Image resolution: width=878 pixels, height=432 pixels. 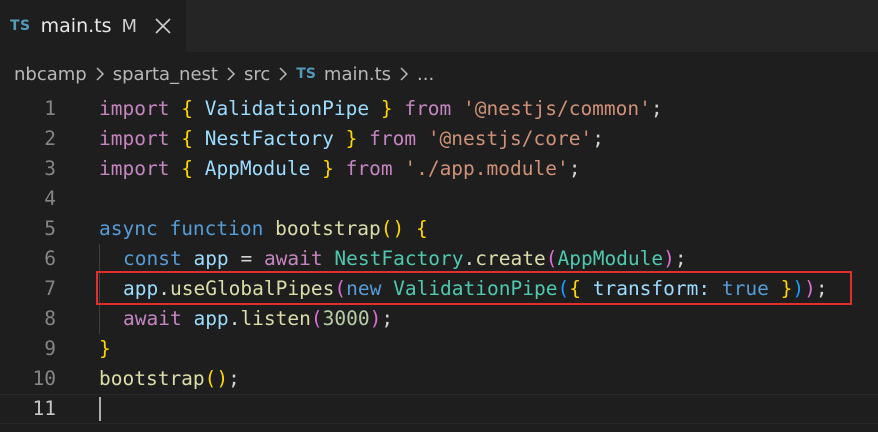 What do you see at coordinates (50, 108) in the screenshot?
I see `line-number: 1` at bounding box center [50, 108].